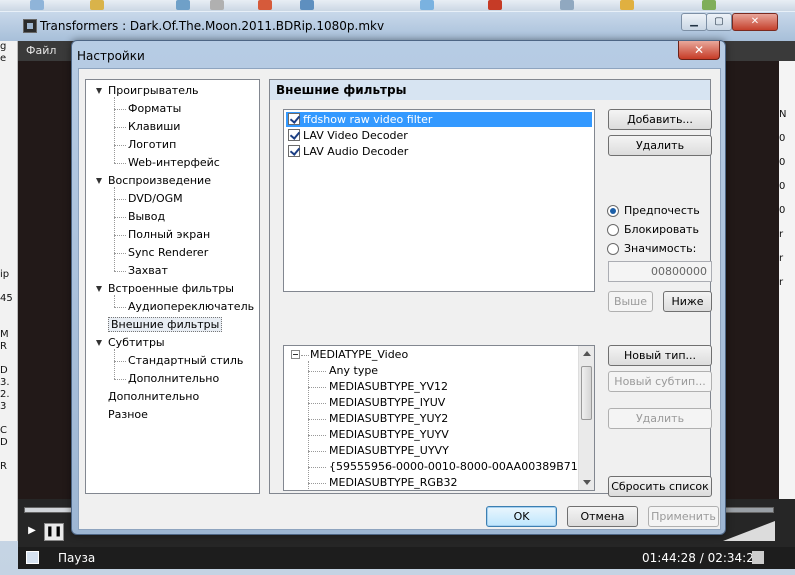 Image resolution: width=795 pixels, height=575 pixels. I want to click on tree-item-label: DVD/OGM, so click(155, 198).